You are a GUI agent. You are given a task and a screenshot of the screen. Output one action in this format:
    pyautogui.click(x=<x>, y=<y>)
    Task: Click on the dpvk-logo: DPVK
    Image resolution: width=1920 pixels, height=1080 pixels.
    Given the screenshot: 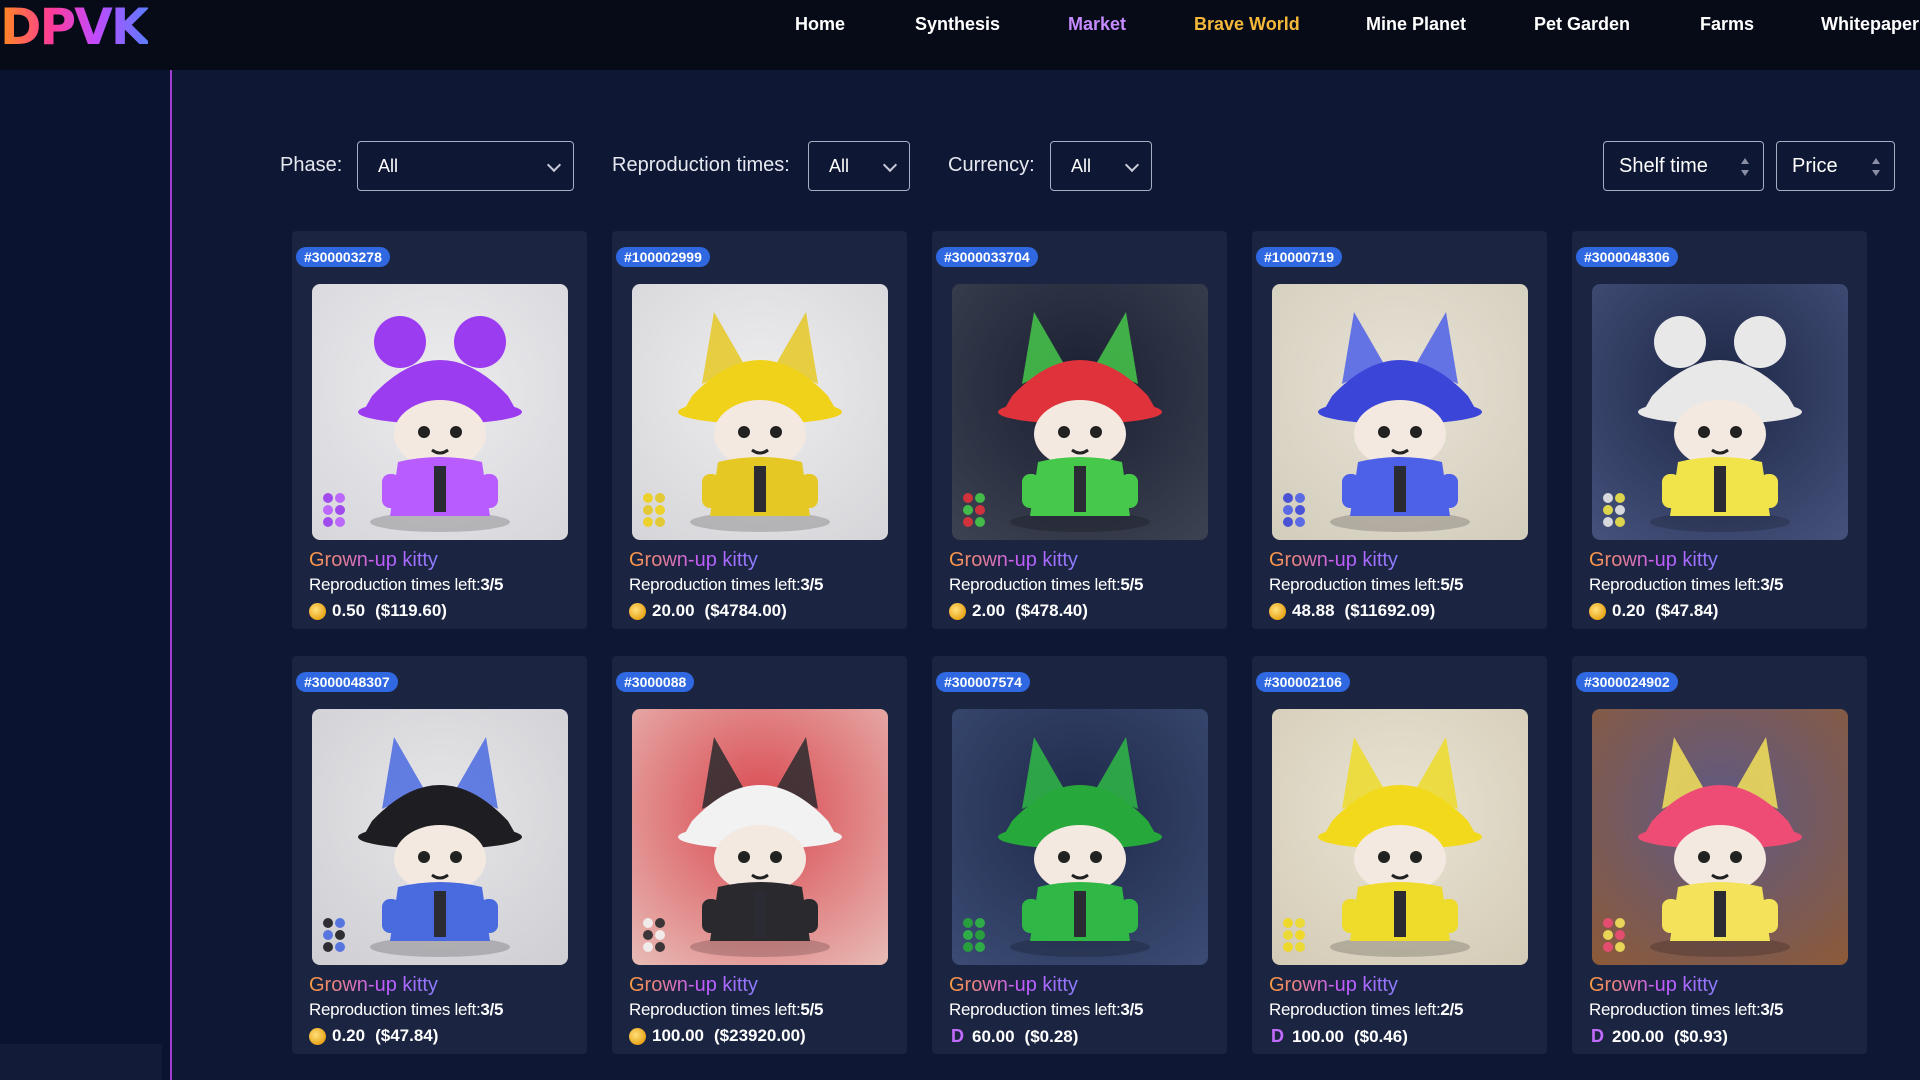 What is the action you would take?
    pyautogui.click(x=75, y=27)
    